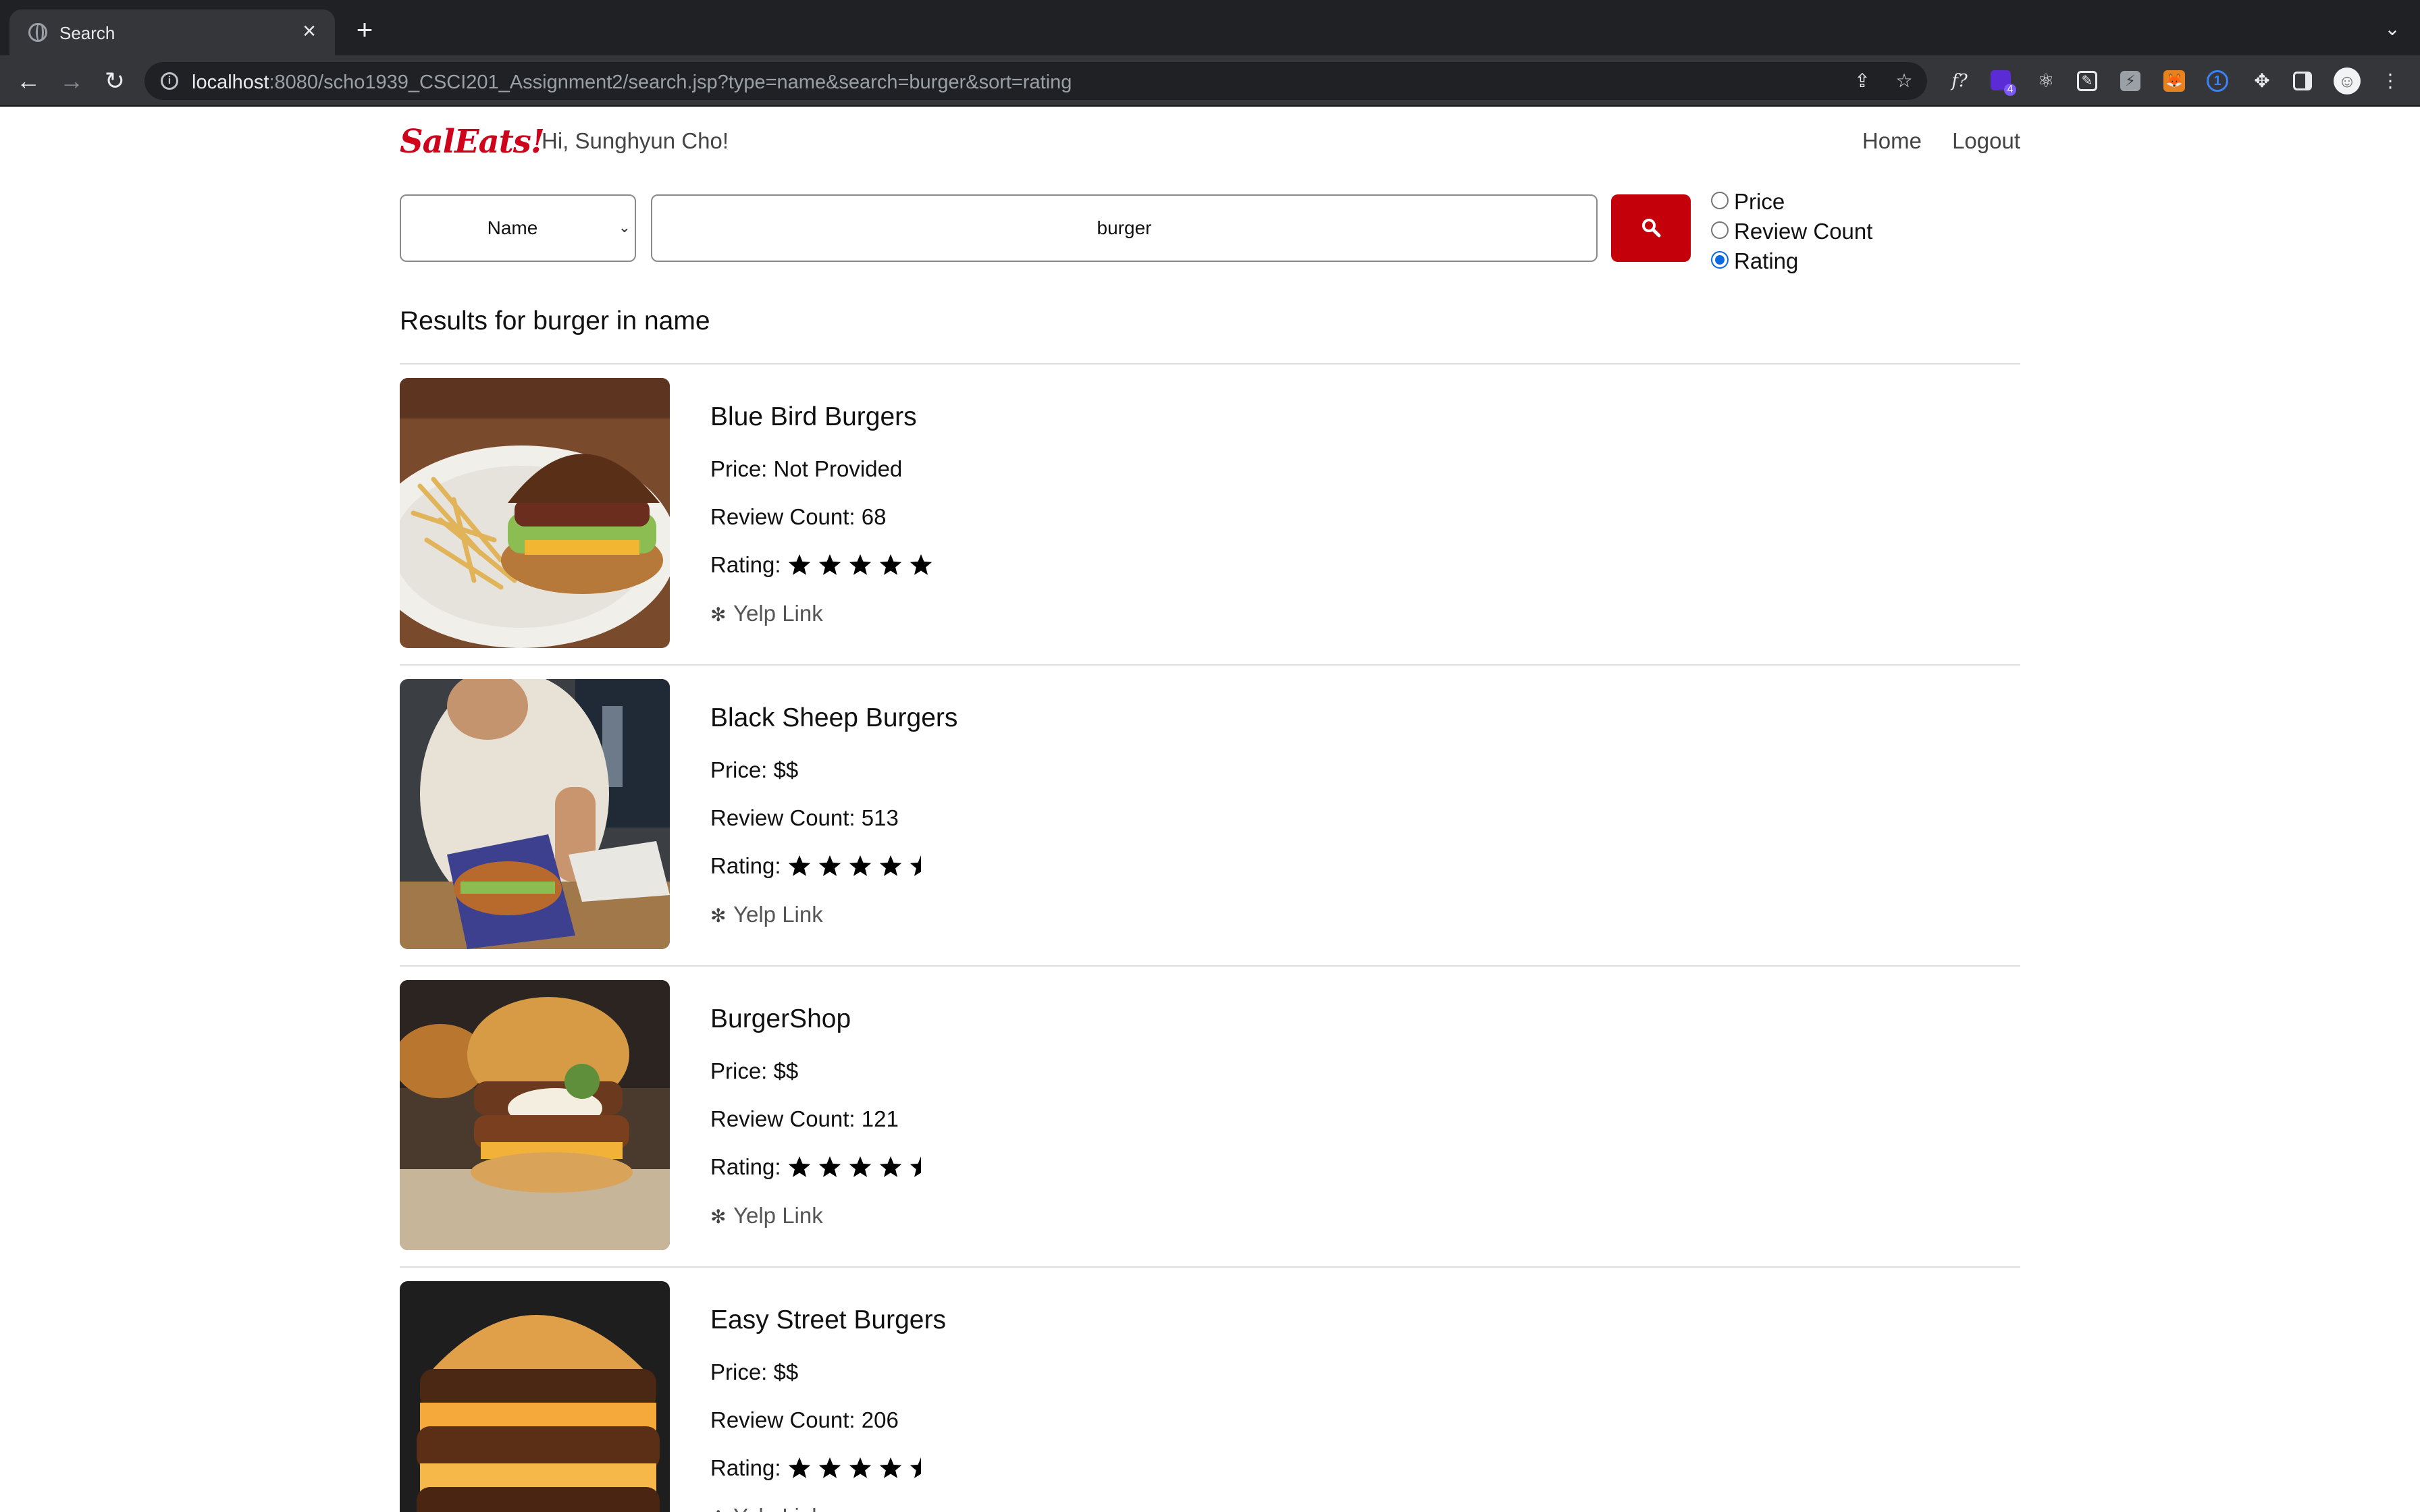 Image resolution: width=2420 pixels, height=1512 pixels. What do you see at coordinates (71, 81) in the screenshot?
I see `forward-arrow-icon: →` at bounding box center [71, 81].